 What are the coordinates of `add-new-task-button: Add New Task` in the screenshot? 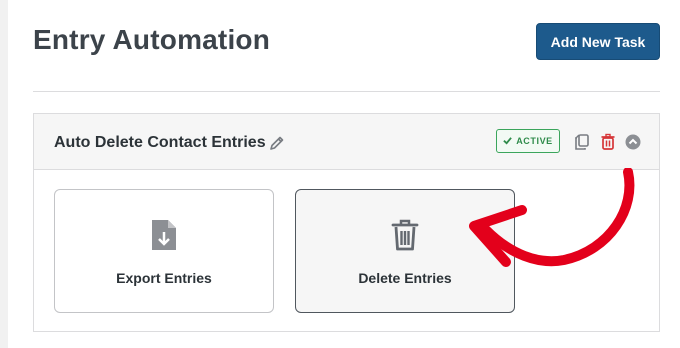 It's located at (598, 41).